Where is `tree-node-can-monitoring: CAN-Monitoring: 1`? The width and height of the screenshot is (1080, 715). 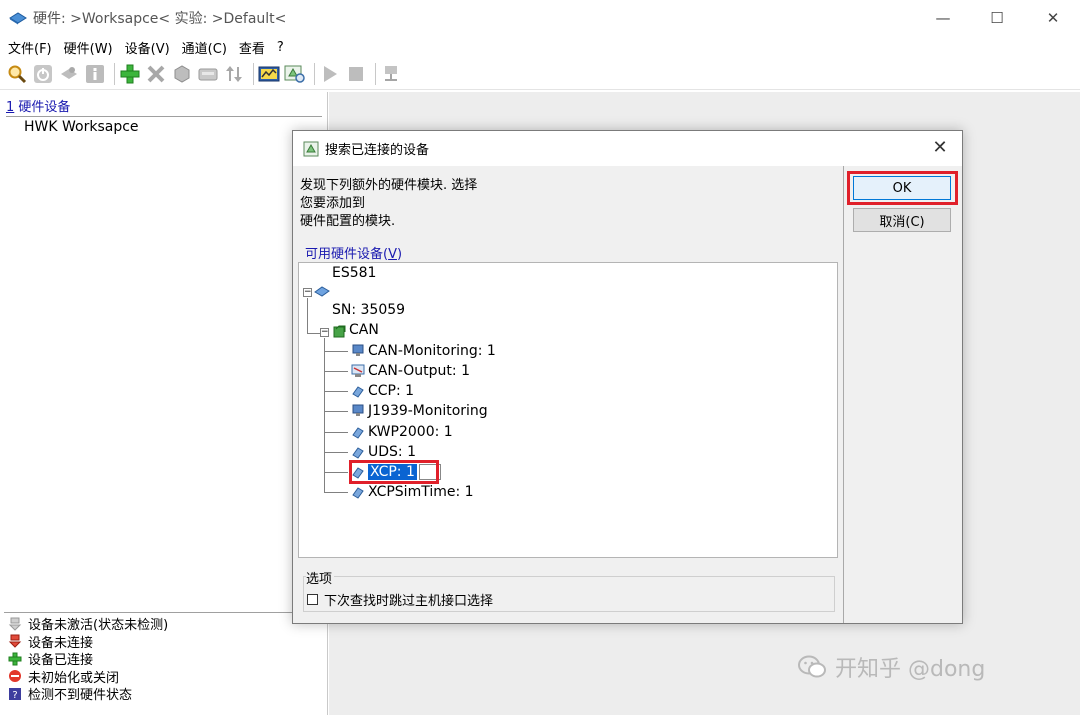 tree-node-can-monitoring: CAN-Monitoring: 1 is located at coordinates (423, 351).